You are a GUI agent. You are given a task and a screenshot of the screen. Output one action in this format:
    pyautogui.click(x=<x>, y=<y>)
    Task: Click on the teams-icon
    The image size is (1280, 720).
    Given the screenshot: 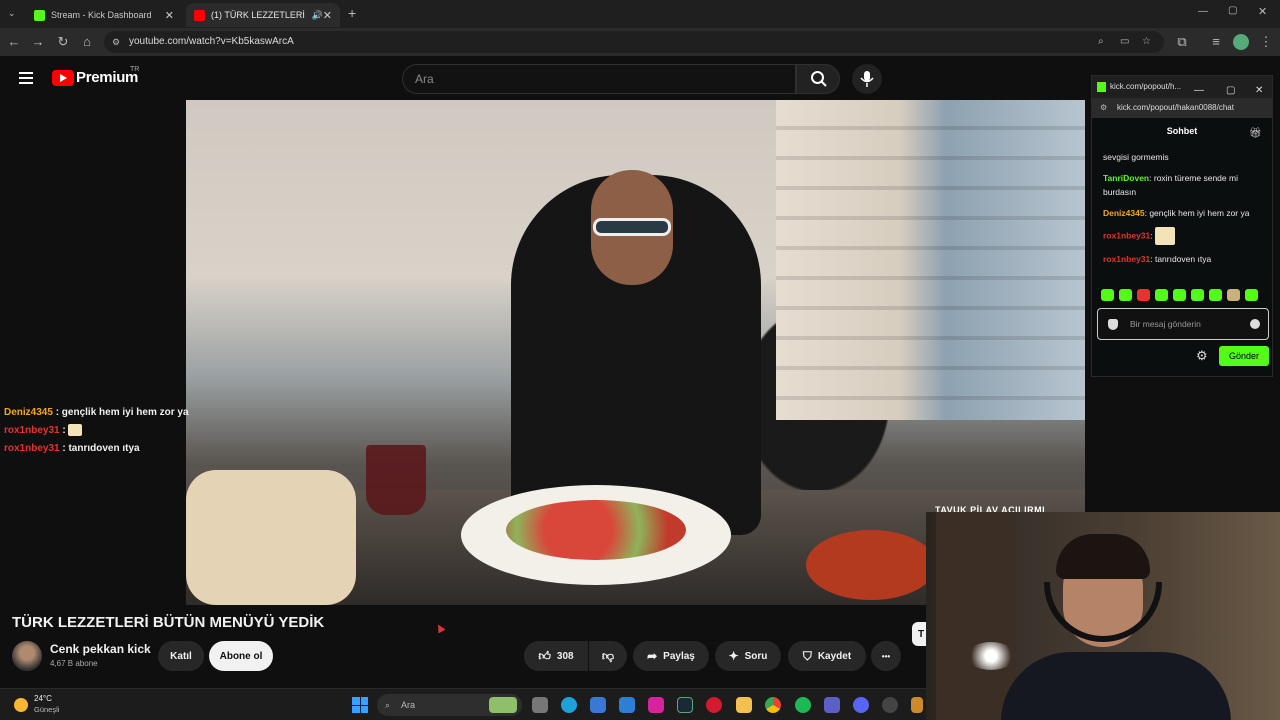 What is the action you would take?
    pyautogui.click(x=832, y=705)
    